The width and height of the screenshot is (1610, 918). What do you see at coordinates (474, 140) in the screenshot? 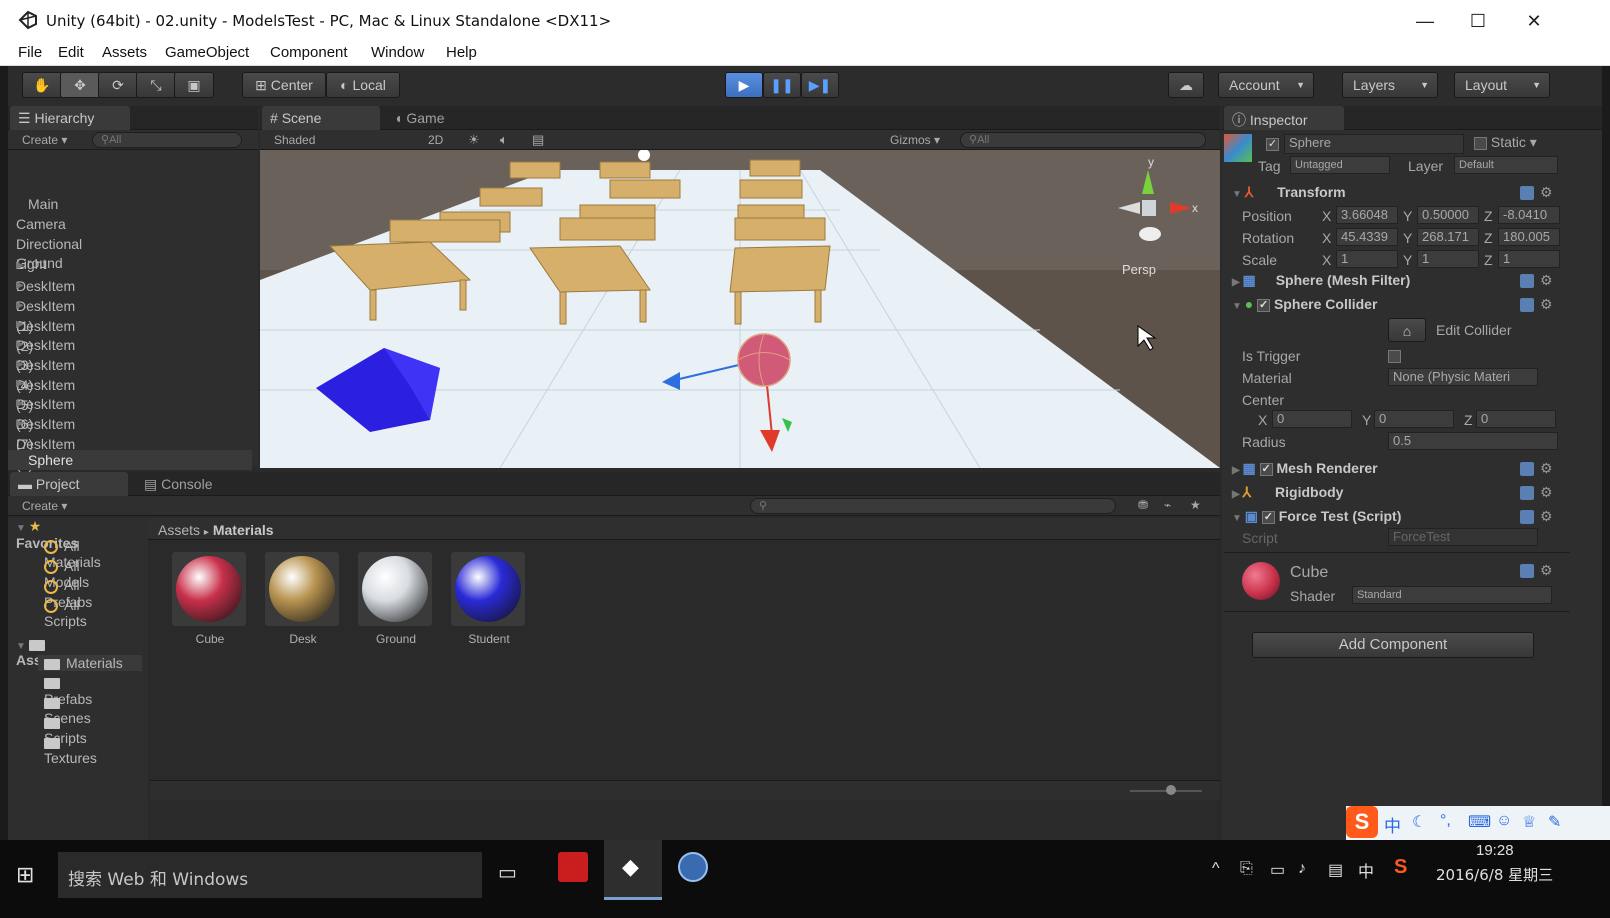
I see `lighting-toggle-icon: ☀` at bounding box center [474, 140].